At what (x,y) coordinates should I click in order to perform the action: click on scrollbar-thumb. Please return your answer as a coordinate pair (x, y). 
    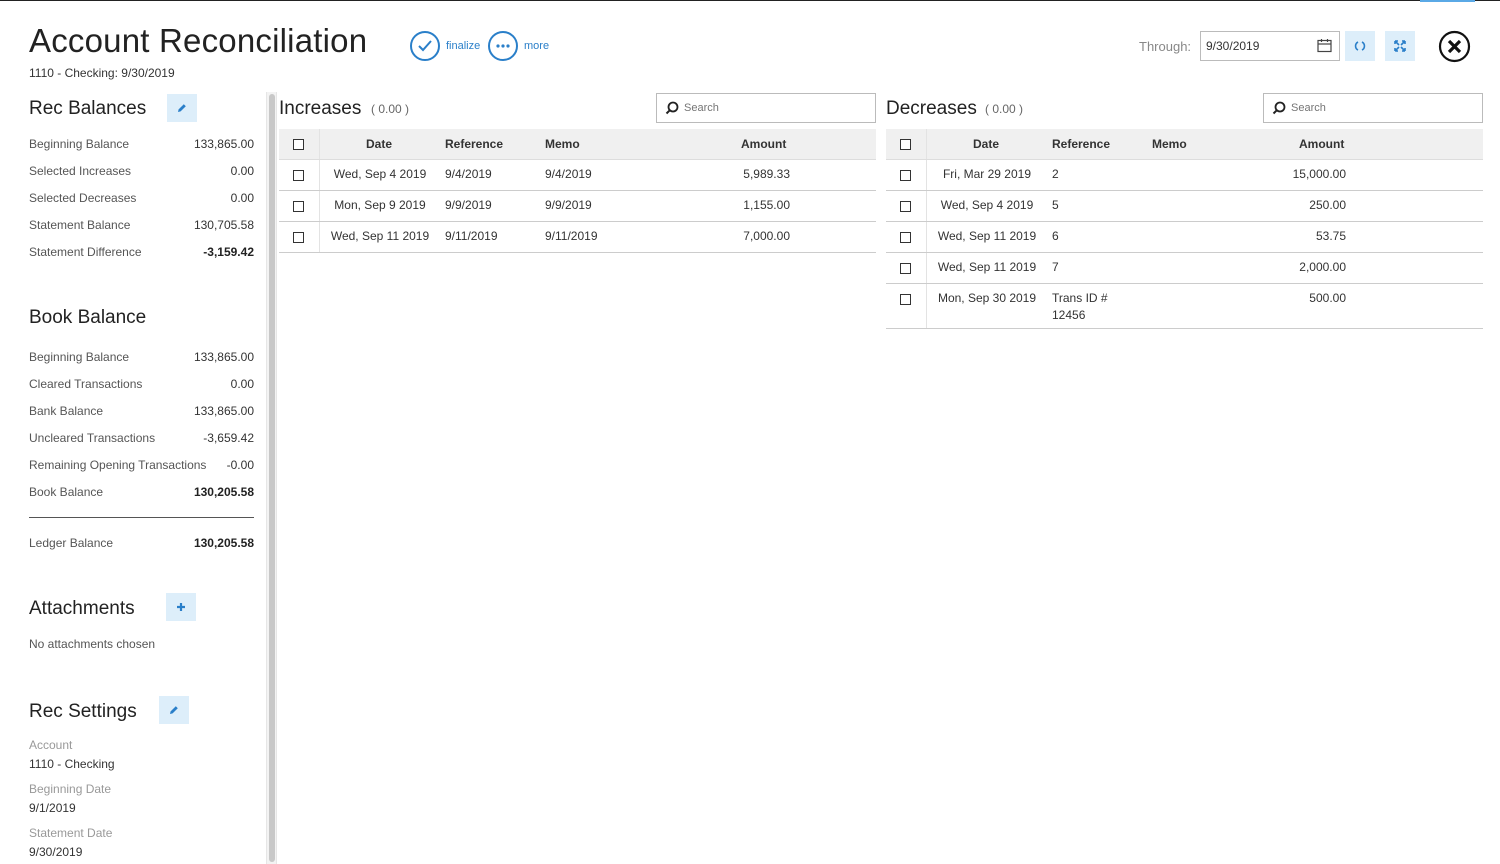
    Looking at the image, I should click on (272, 478).